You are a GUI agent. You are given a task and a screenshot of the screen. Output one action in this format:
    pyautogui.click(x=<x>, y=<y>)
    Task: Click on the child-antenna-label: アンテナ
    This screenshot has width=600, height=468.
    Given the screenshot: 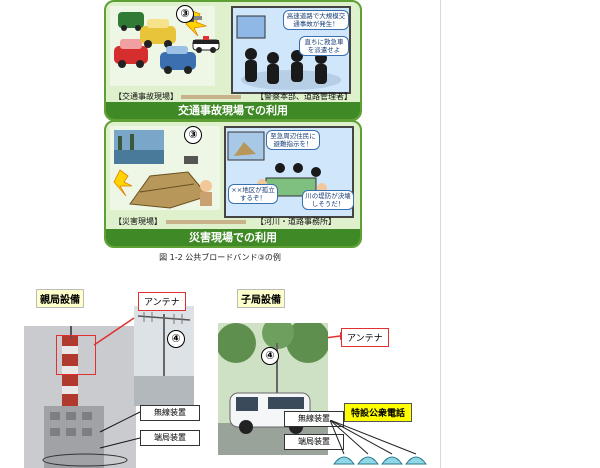 What is the action you would take?
    pyautogui.click(x=365, y=337)
    